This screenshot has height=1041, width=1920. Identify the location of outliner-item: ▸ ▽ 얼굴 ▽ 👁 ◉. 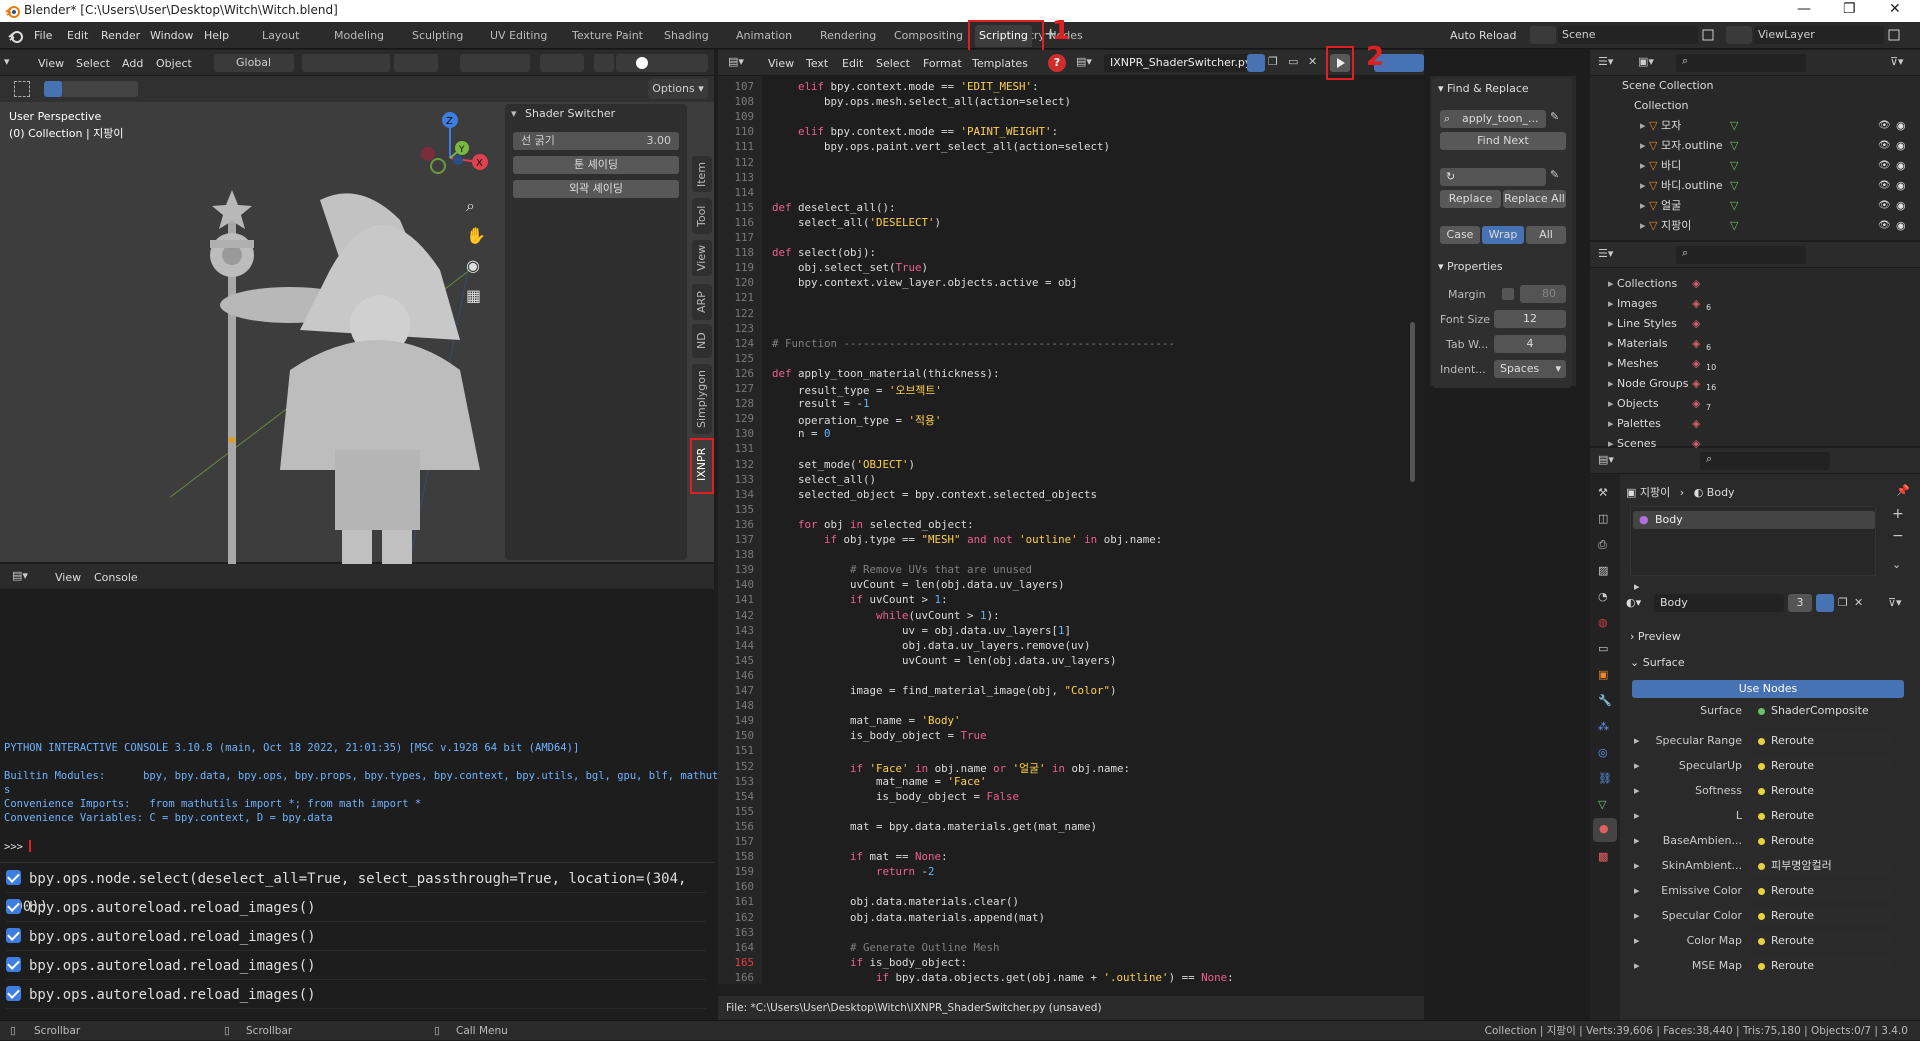
(1750, 206).